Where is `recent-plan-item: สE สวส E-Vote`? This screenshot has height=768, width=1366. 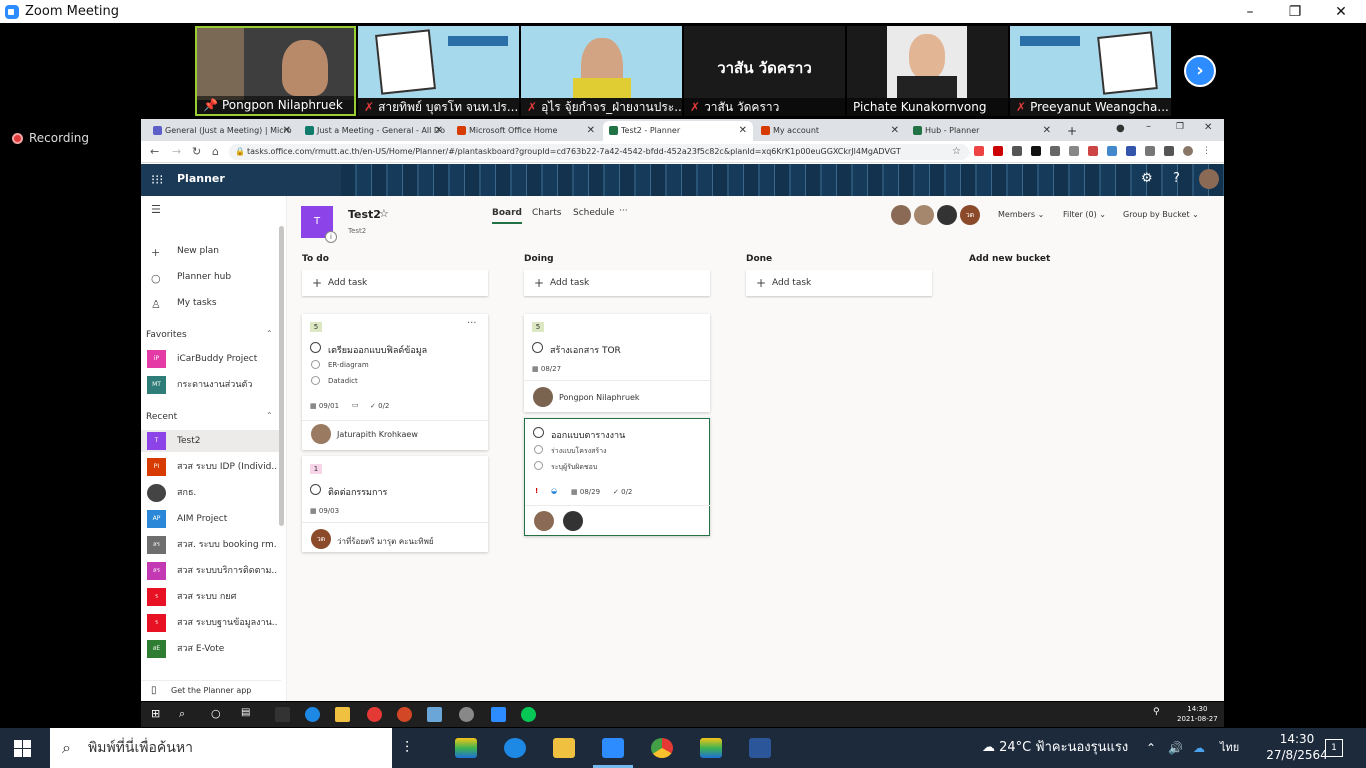
recent-plan-item: สE สวส E-Vote is located at coordinates (210, 649).